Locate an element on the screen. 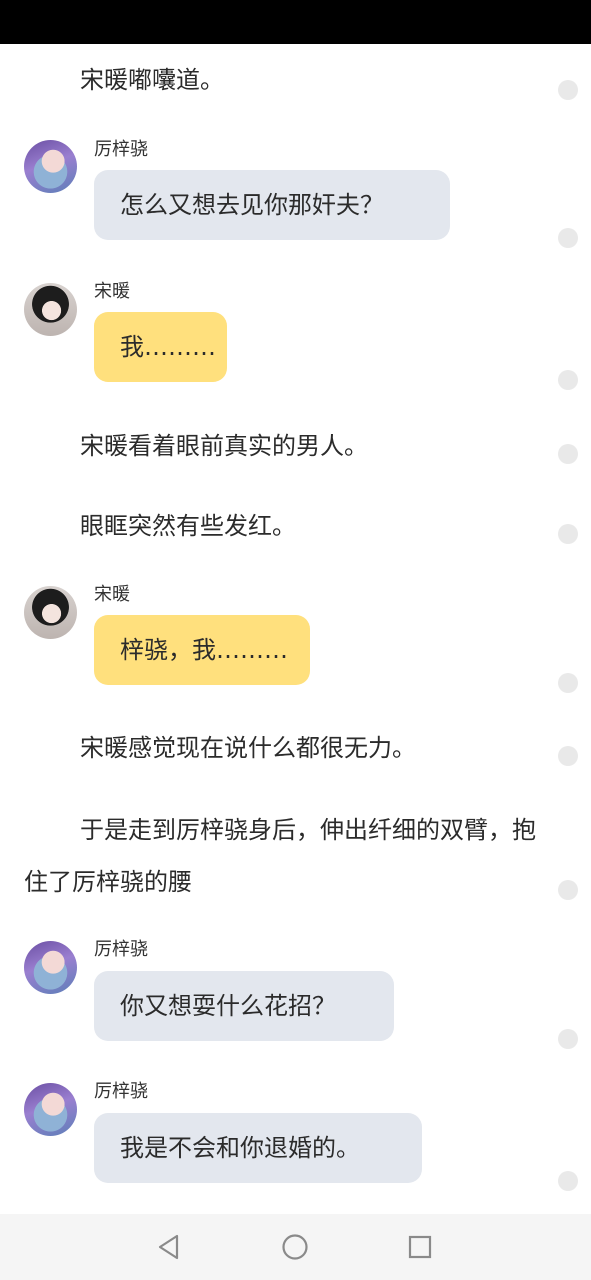 The width and height of the screenshot is (591, 1280). status-bar is located at coordinates (295, 22).